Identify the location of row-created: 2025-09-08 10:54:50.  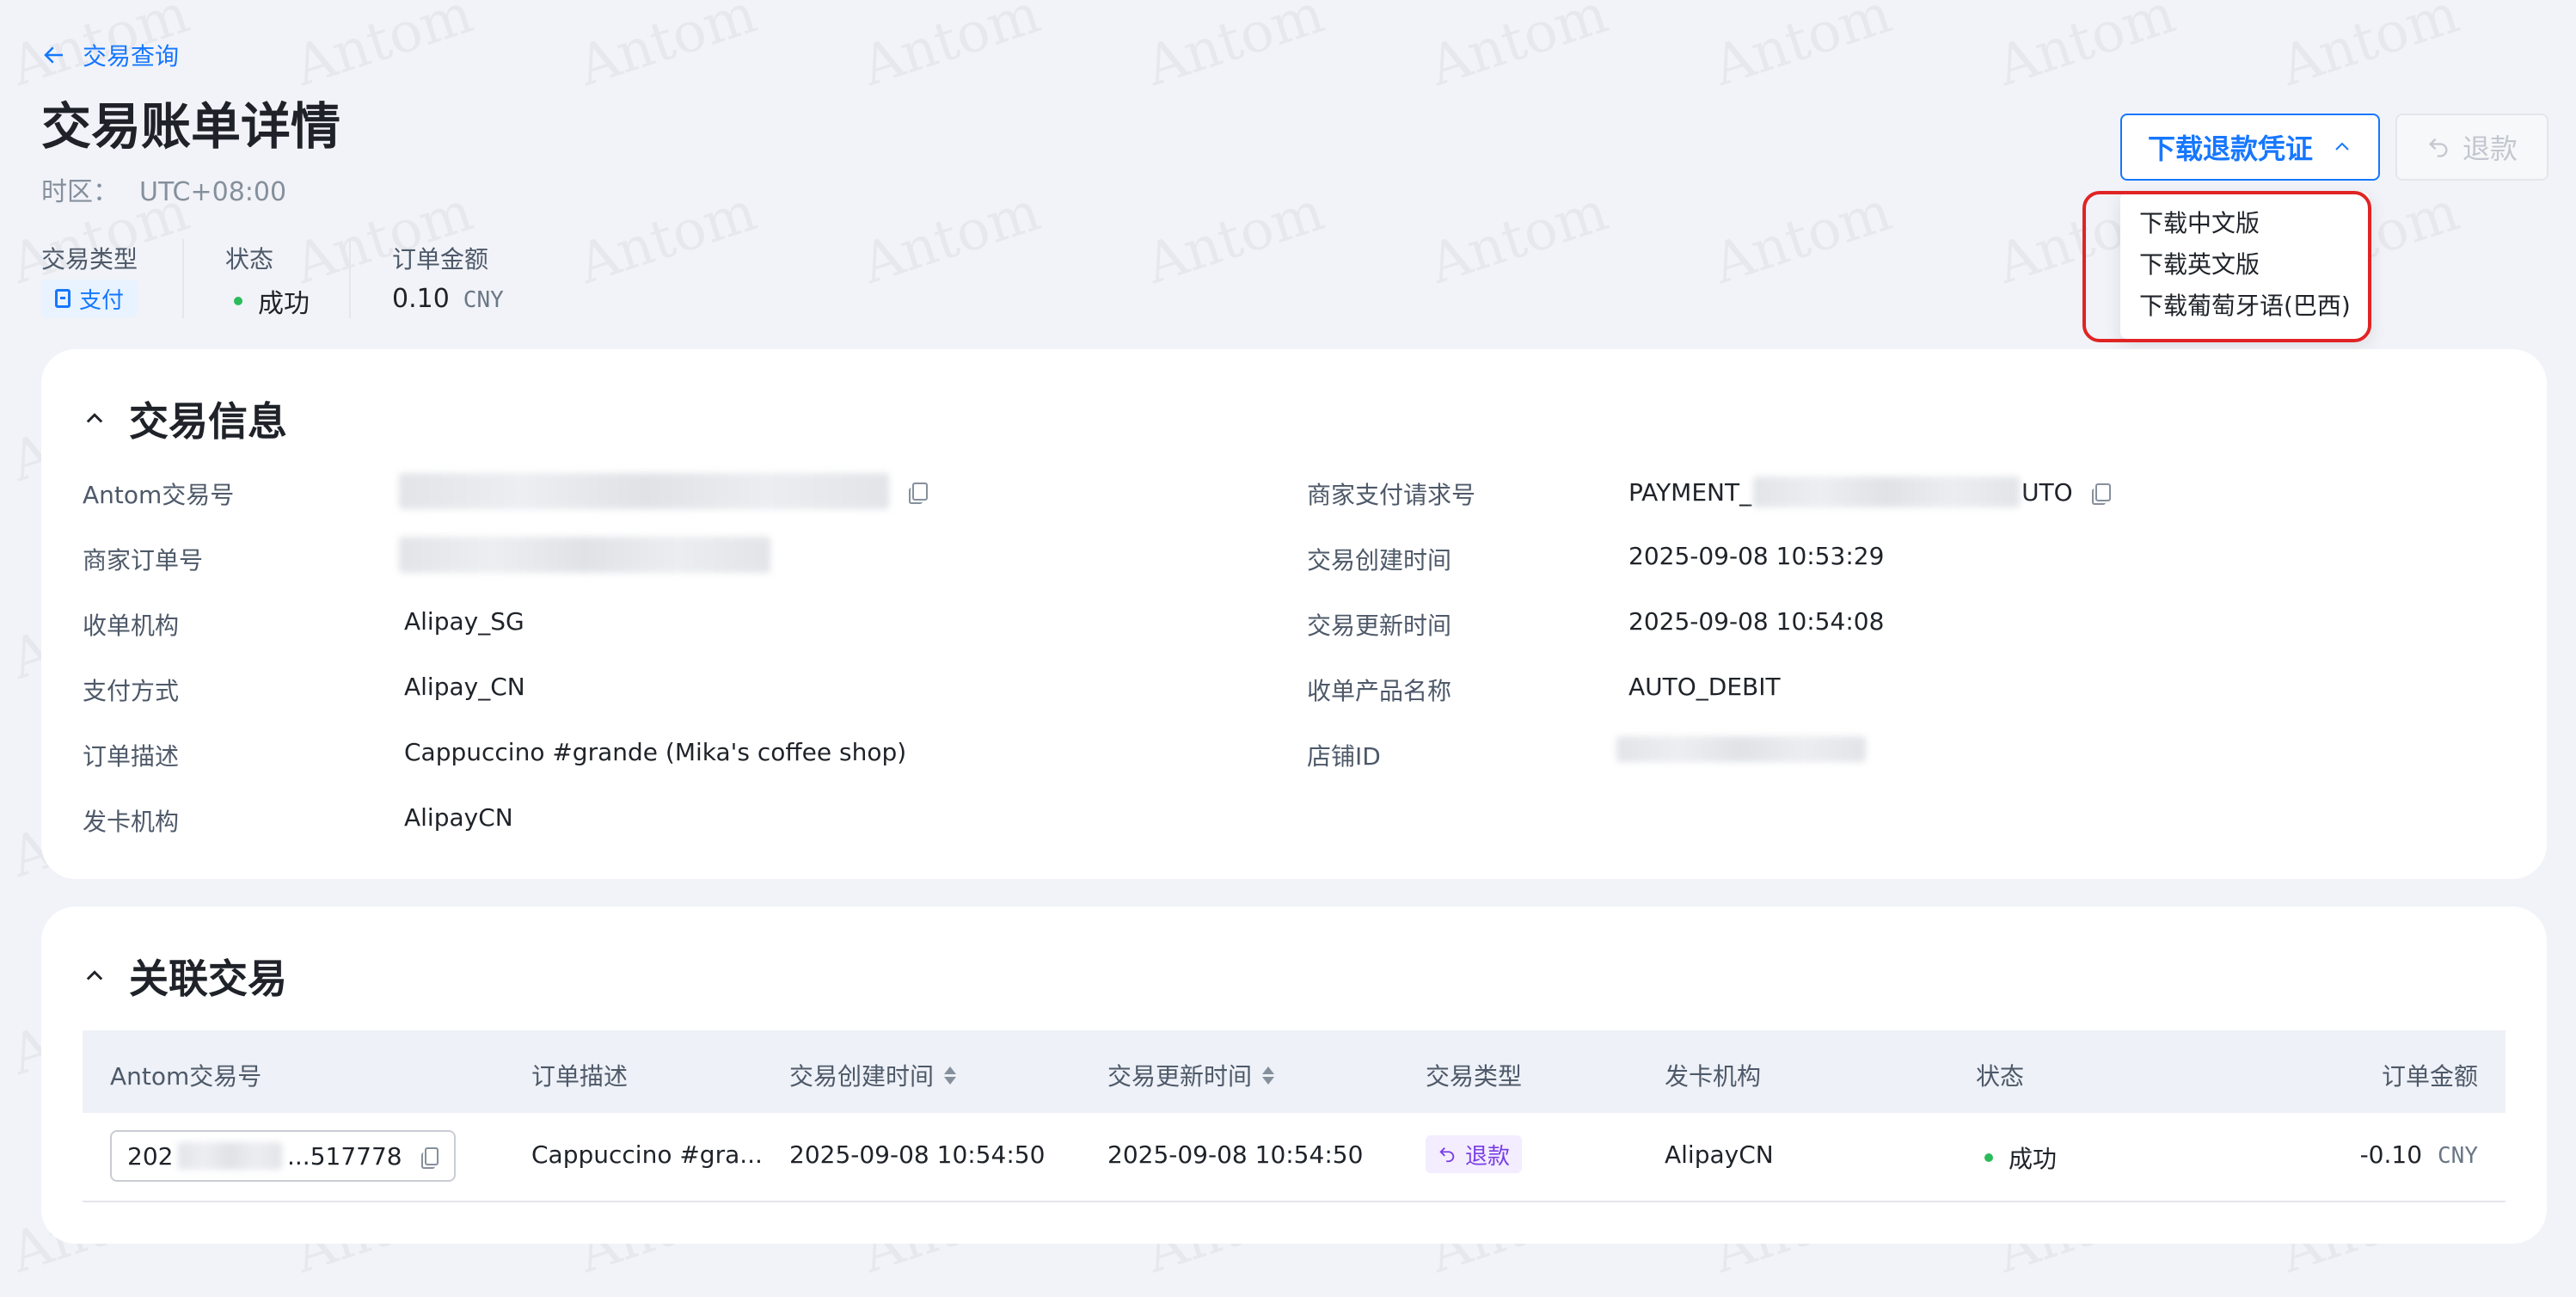
(918, 1154).